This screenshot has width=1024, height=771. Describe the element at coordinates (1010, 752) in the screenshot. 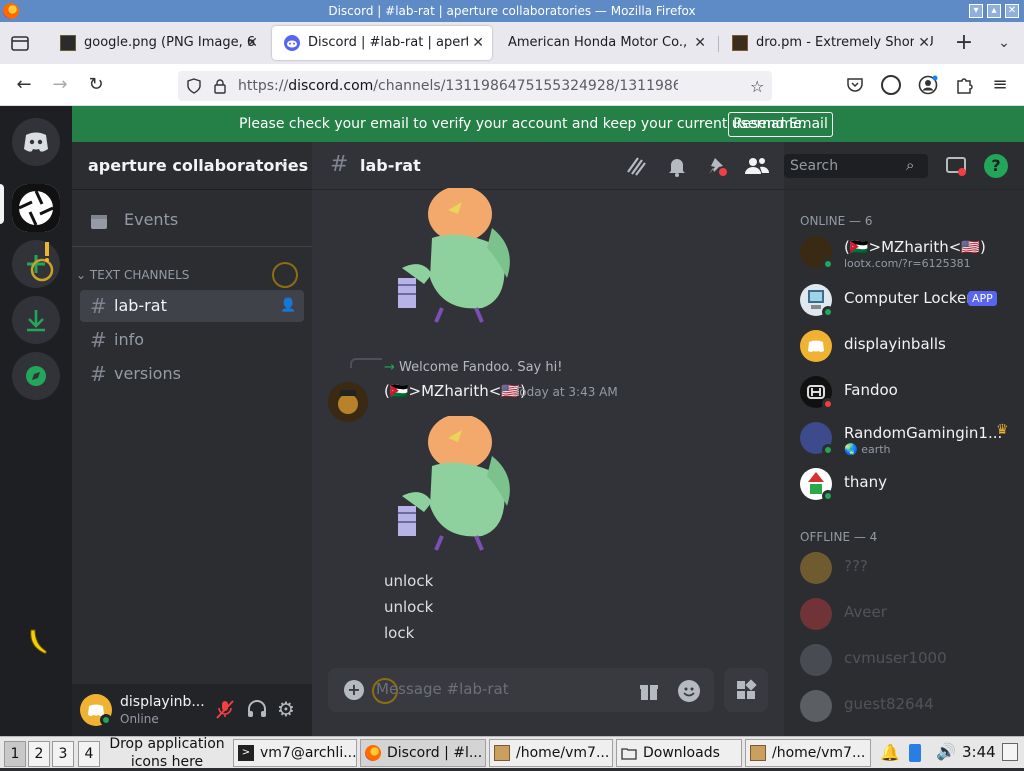

I see `show-desktop-icon` at that location.